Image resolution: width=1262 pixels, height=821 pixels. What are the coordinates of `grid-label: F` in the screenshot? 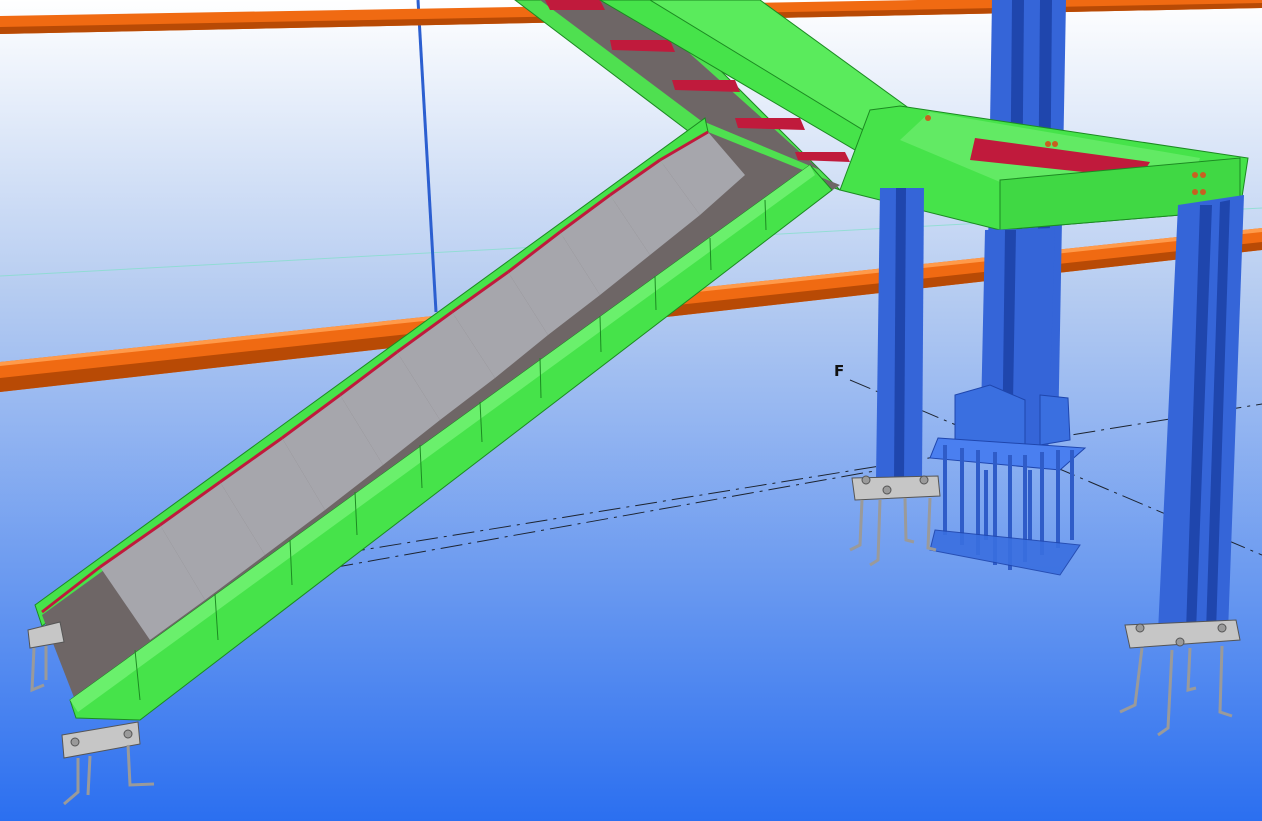 It's located at (839, 371).